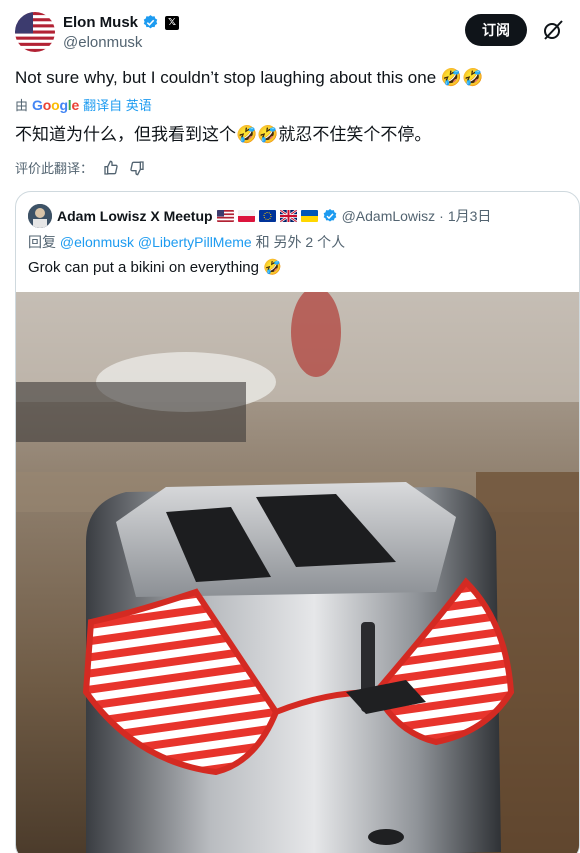 The width and height of the screenshot is (580, 853). Describe the element at coordinates (40, 216) in the screenshot. I see `quote-author-avatar` at that location.